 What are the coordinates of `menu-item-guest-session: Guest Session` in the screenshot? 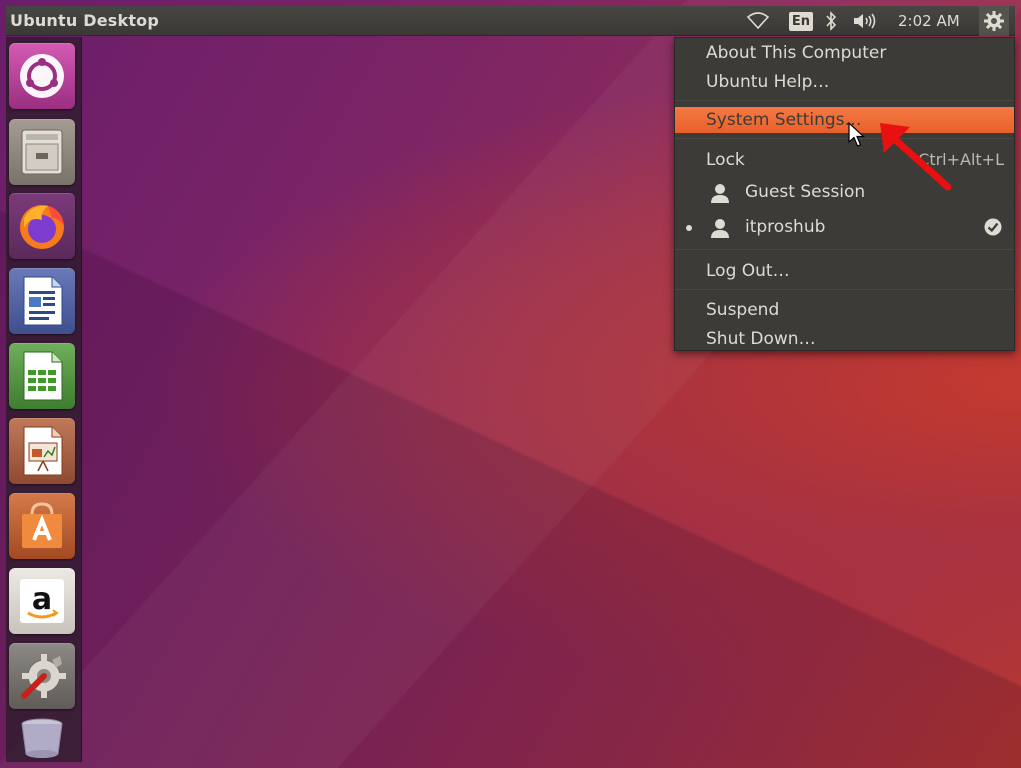 It's located at (844, 192).